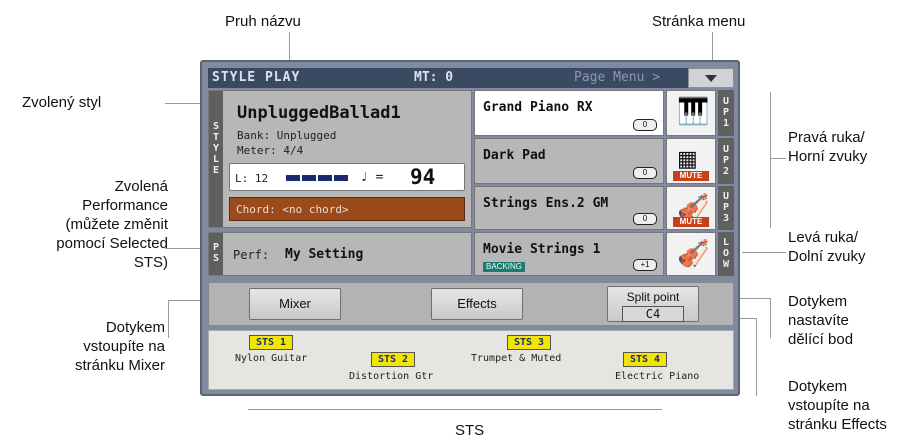 The width and height of the screenshot is (917, 443). What do you see at coordinates (726, 208) in the screenshot?
I see `tab-up3: UP3` at bounding box center [726, 208].